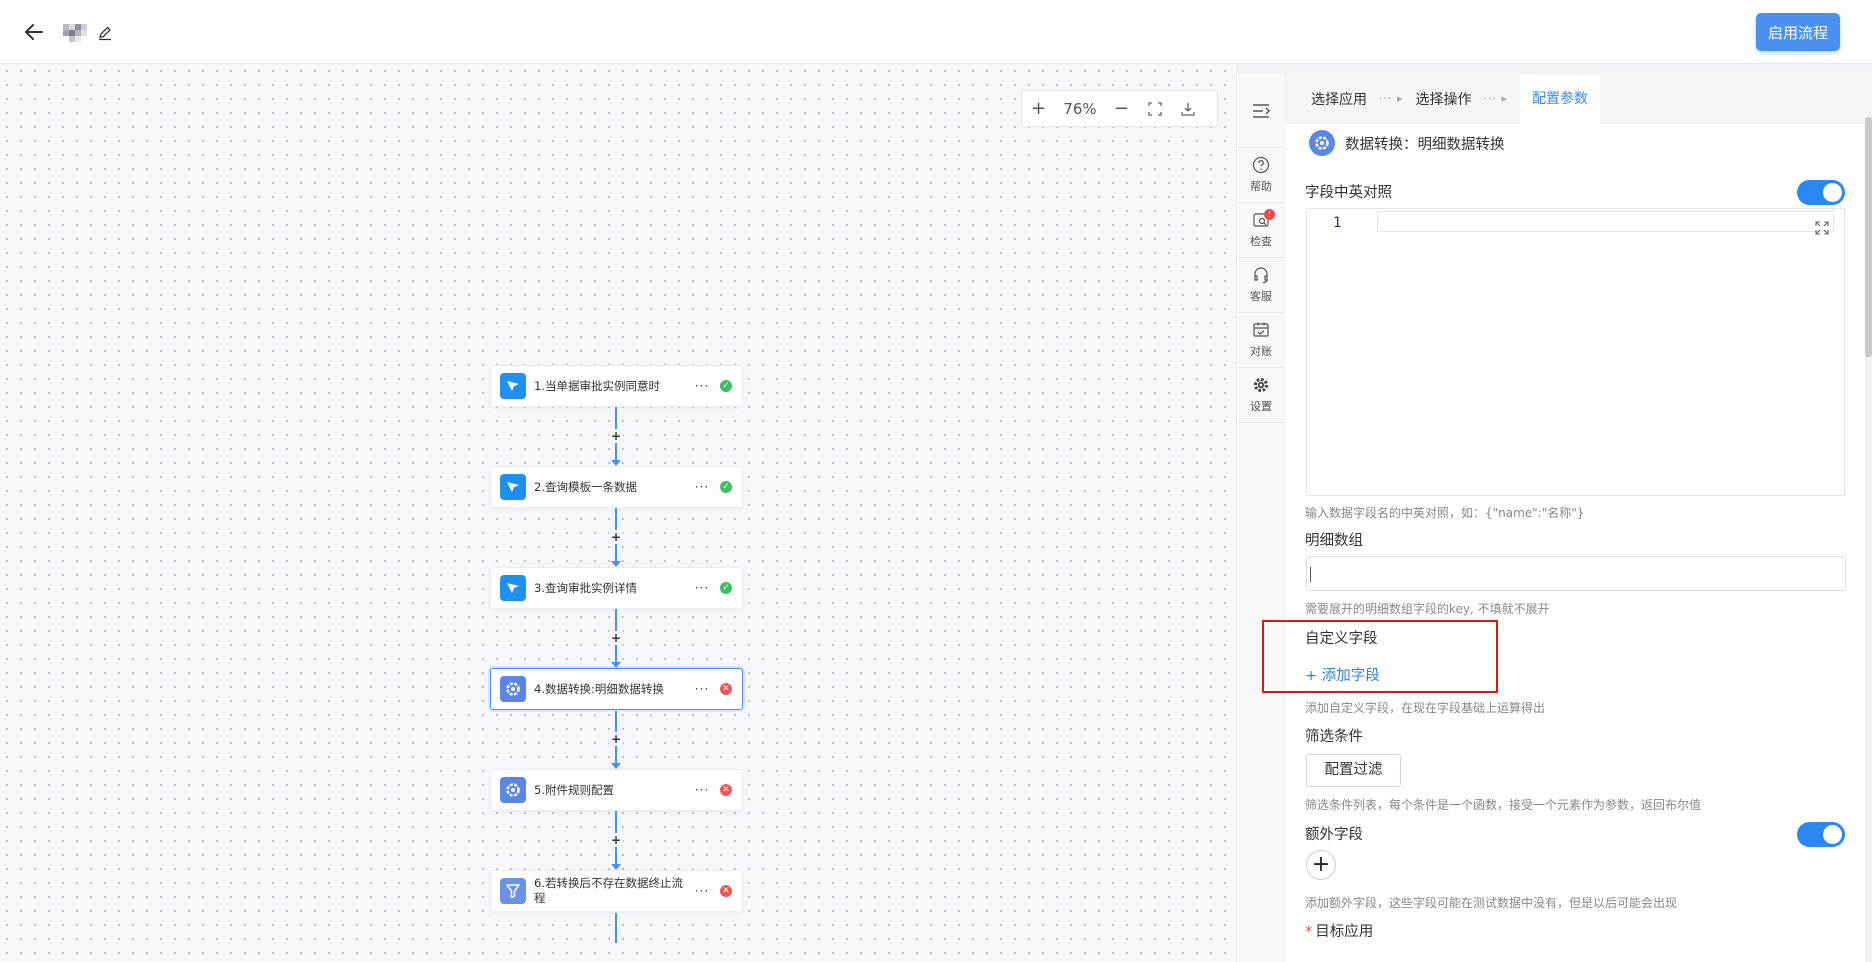 The image size is (1872, 962). I want to click on node-label: 5.附件规则配置, so click(574, 789).